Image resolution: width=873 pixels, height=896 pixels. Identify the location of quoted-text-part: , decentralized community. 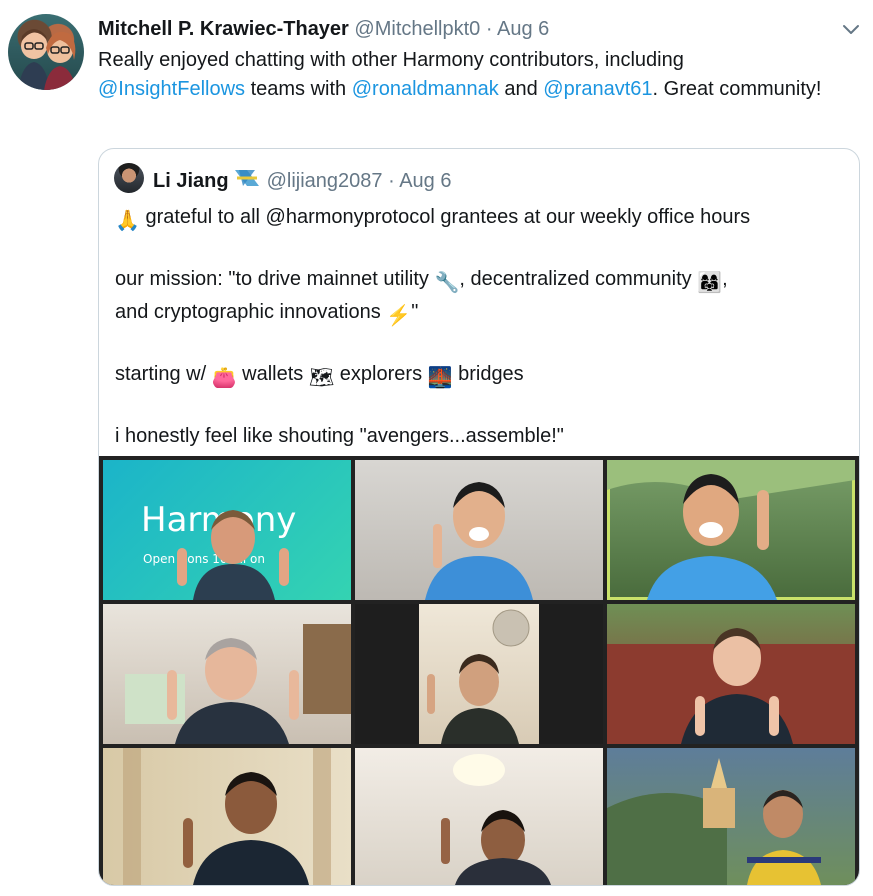
(578, 279).